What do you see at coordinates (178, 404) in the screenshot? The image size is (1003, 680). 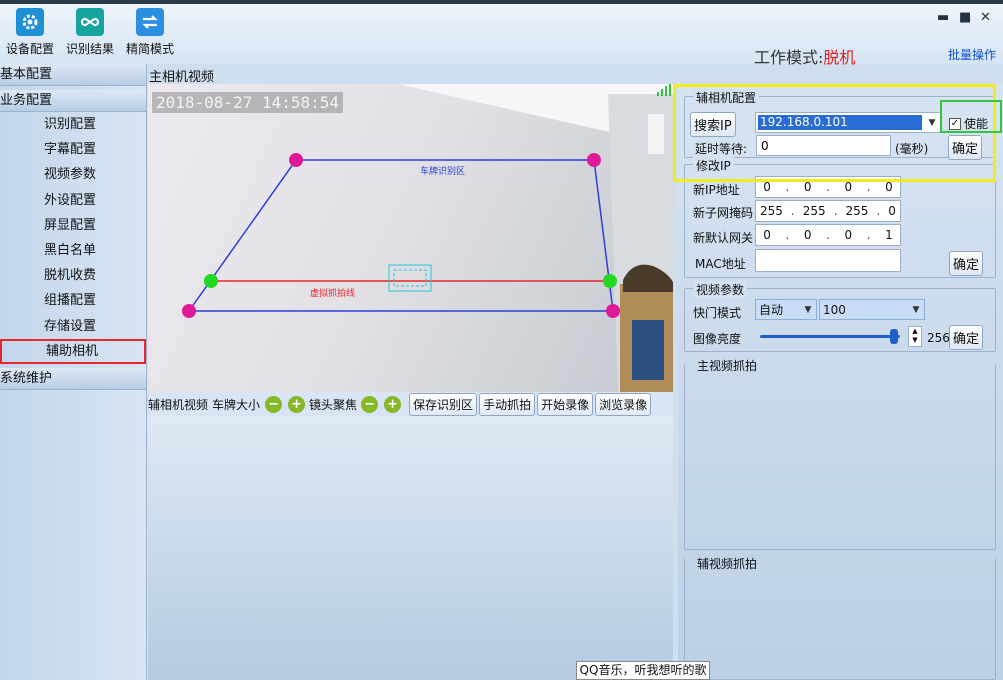 I see `aux-video-label: 辅相机视频` at bounding box center [178, 404].